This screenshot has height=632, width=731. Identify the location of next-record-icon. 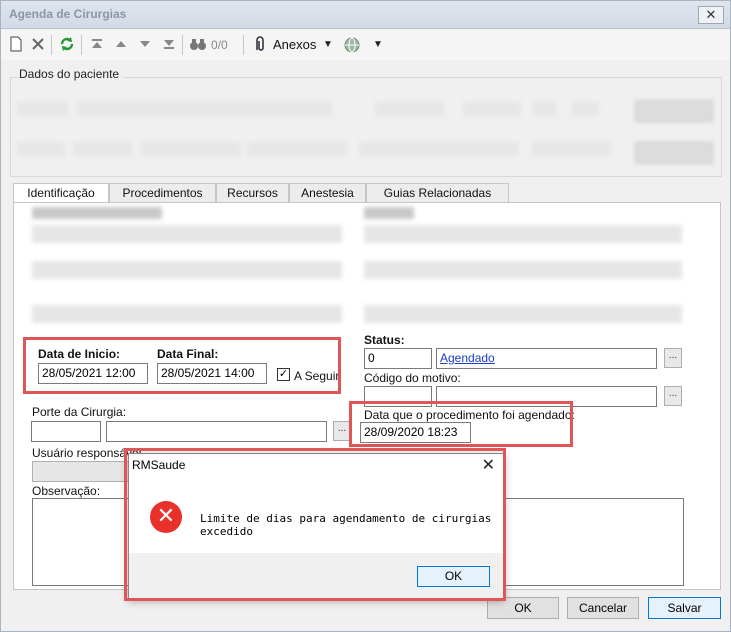
(145, 45).